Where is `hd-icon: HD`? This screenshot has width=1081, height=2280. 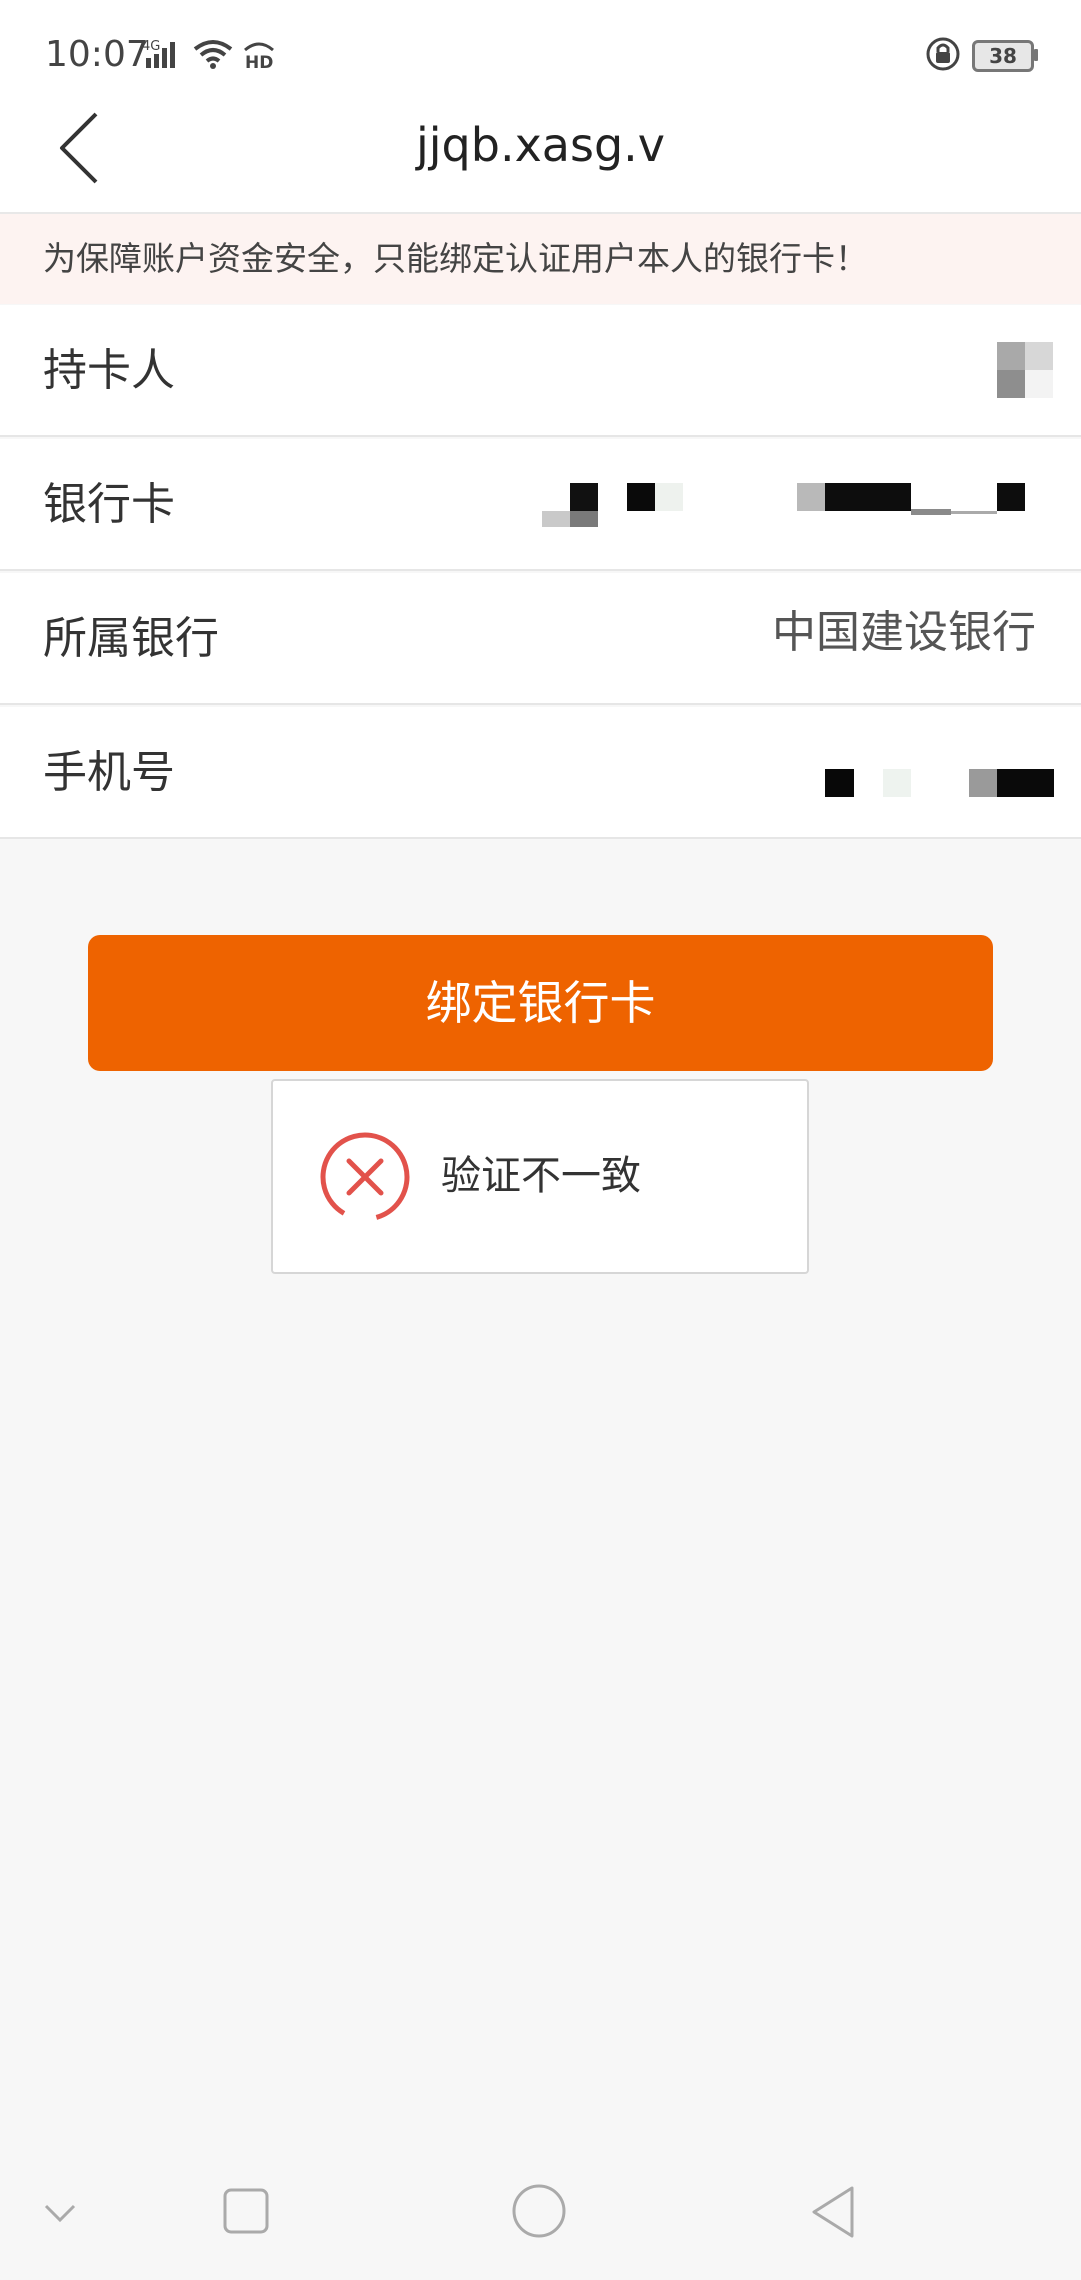 hd-icon: HD is located at coordinates (259, 56).